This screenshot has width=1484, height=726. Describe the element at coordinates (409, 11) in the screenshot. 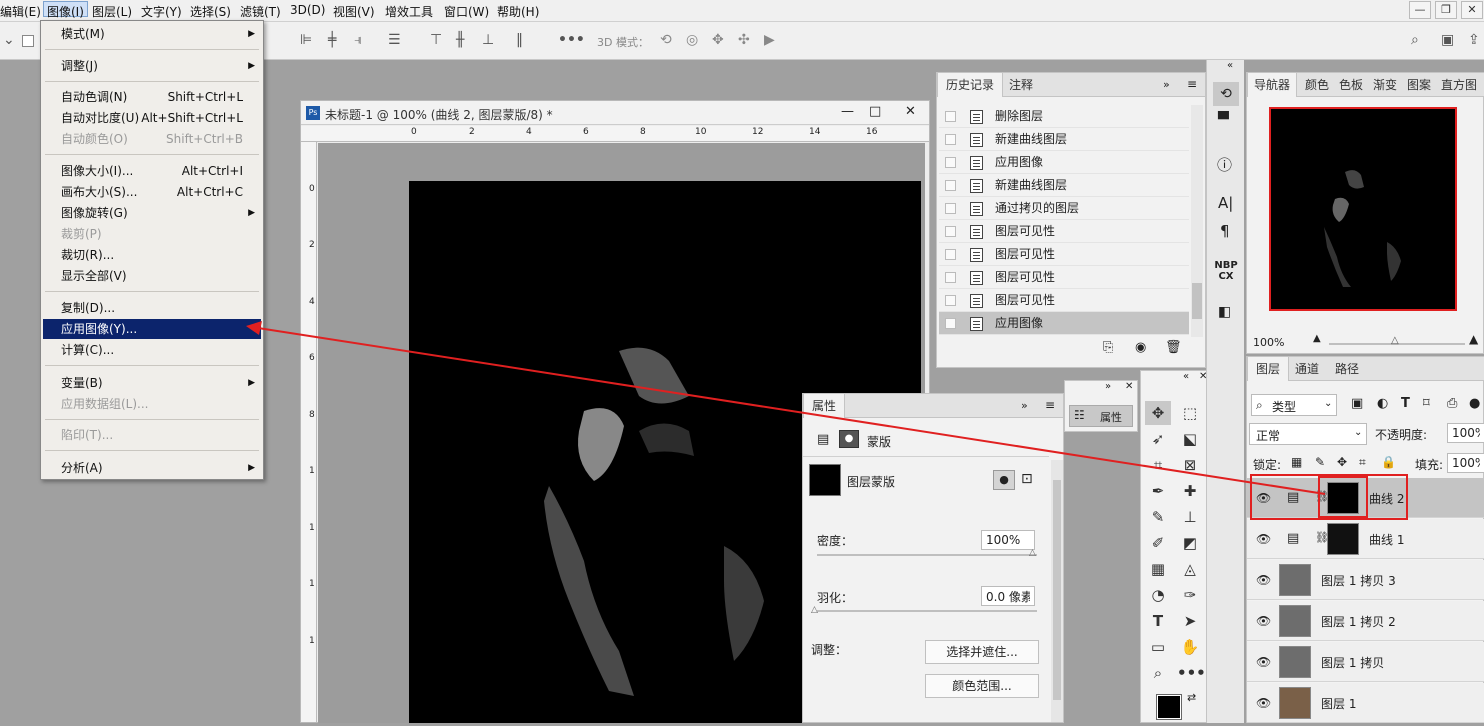

I see `menu-plugins: 增效工具` at that location.